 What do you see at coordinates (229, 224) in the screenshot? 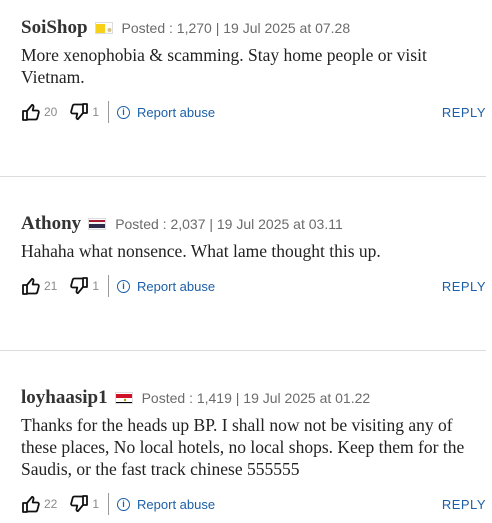
I see `post-meta: Posted : 2,037 | 19 Jul 2025 at 03.11` at bounding box center [229, 224].